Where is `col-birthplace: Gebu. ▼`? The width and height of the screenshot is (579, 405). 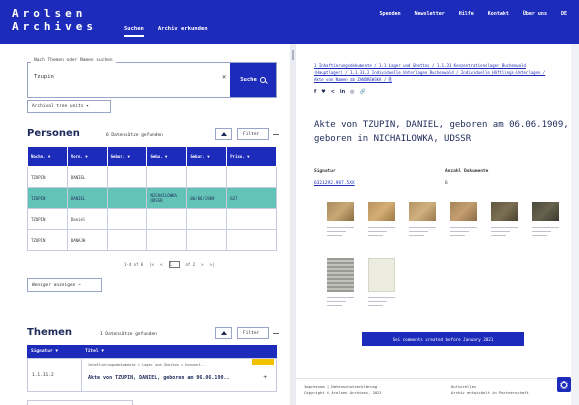 col-birthplace: Gebu. ▼ is located at coordinates (167, 156).